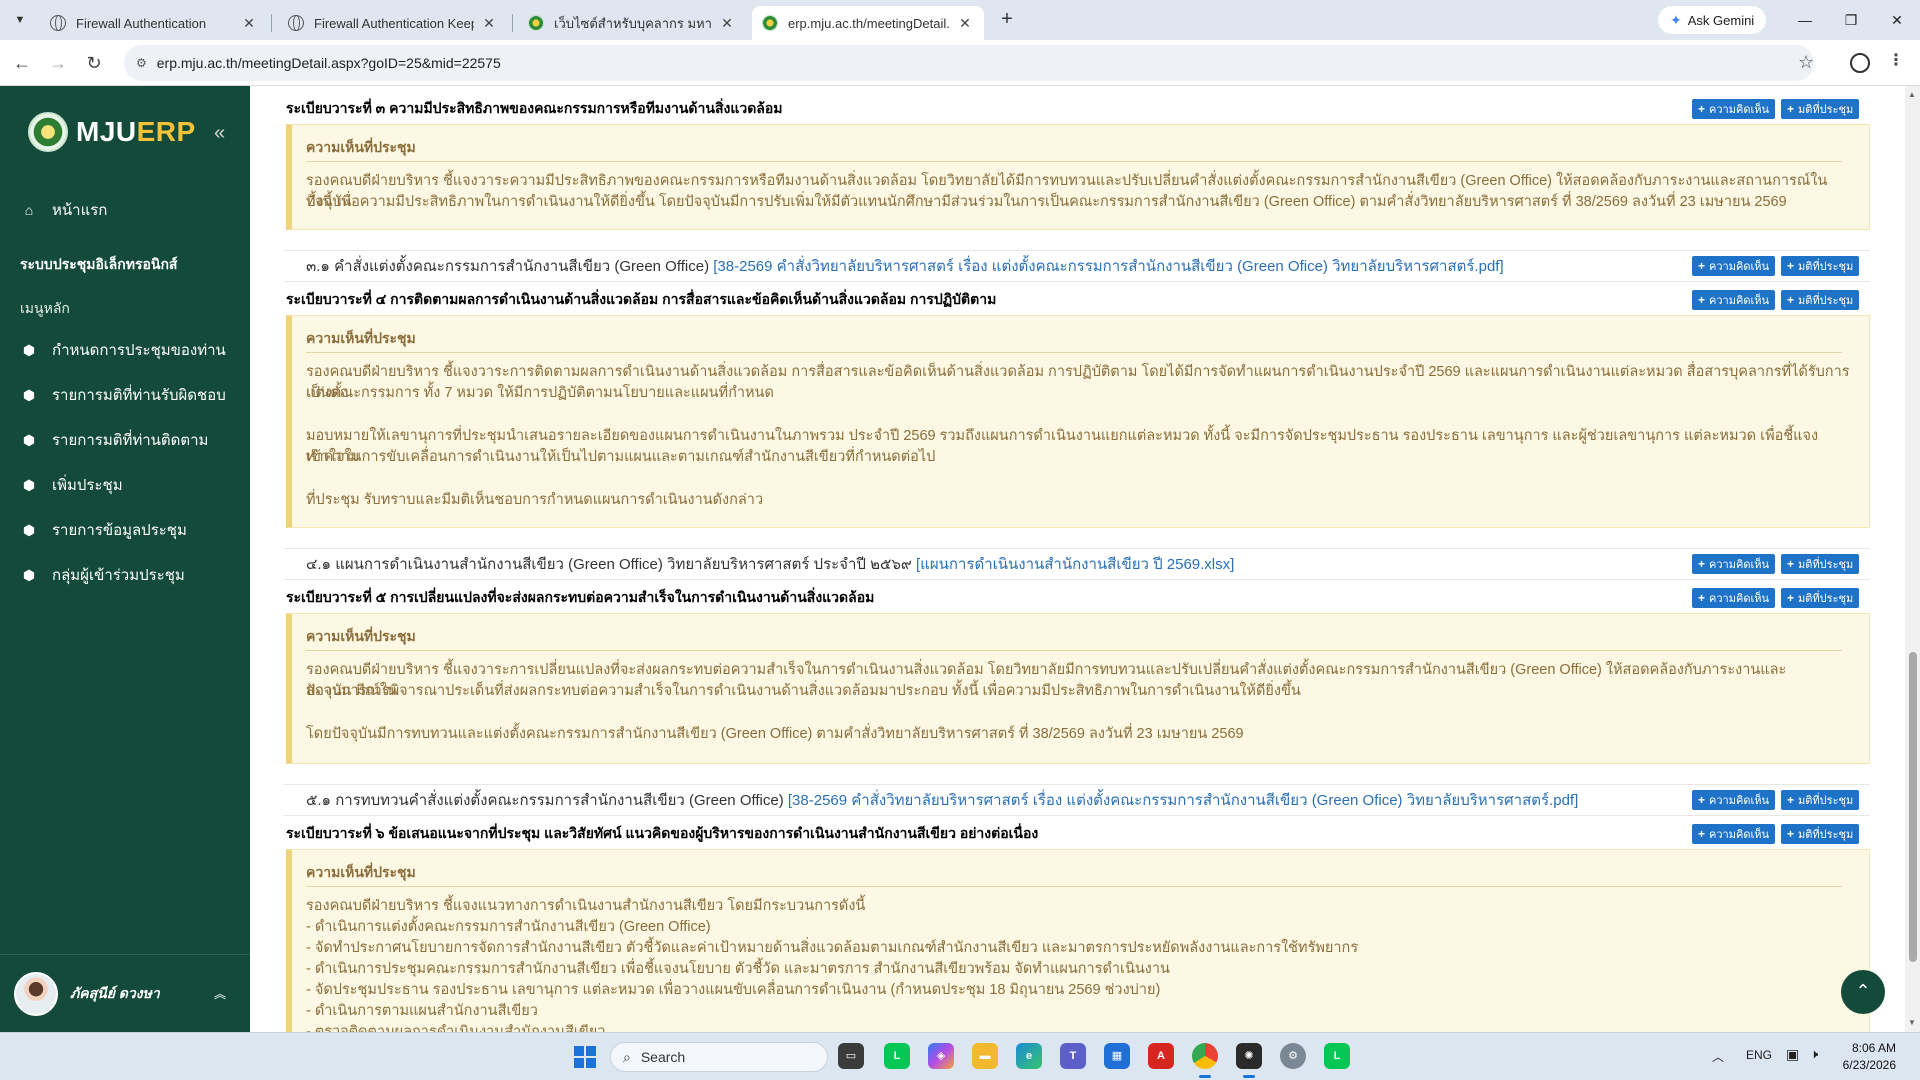 This screenshot has width=1920, height=1080. Describe the element at coordinates (22, 63) in the screenshot. I see `back-arrow-icon: ←` at that location.